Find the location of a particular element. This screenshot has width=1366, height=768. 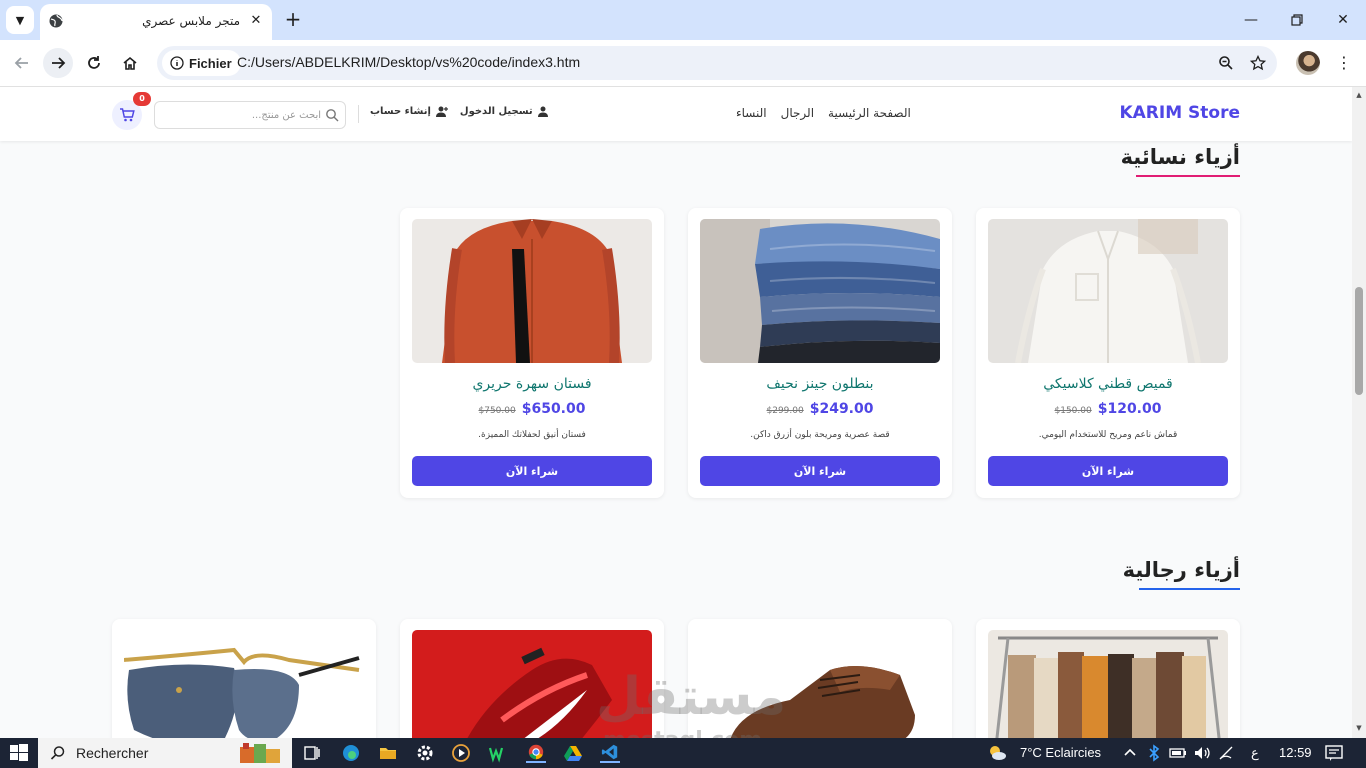

forward-icon is located at coordinates (58, 63).